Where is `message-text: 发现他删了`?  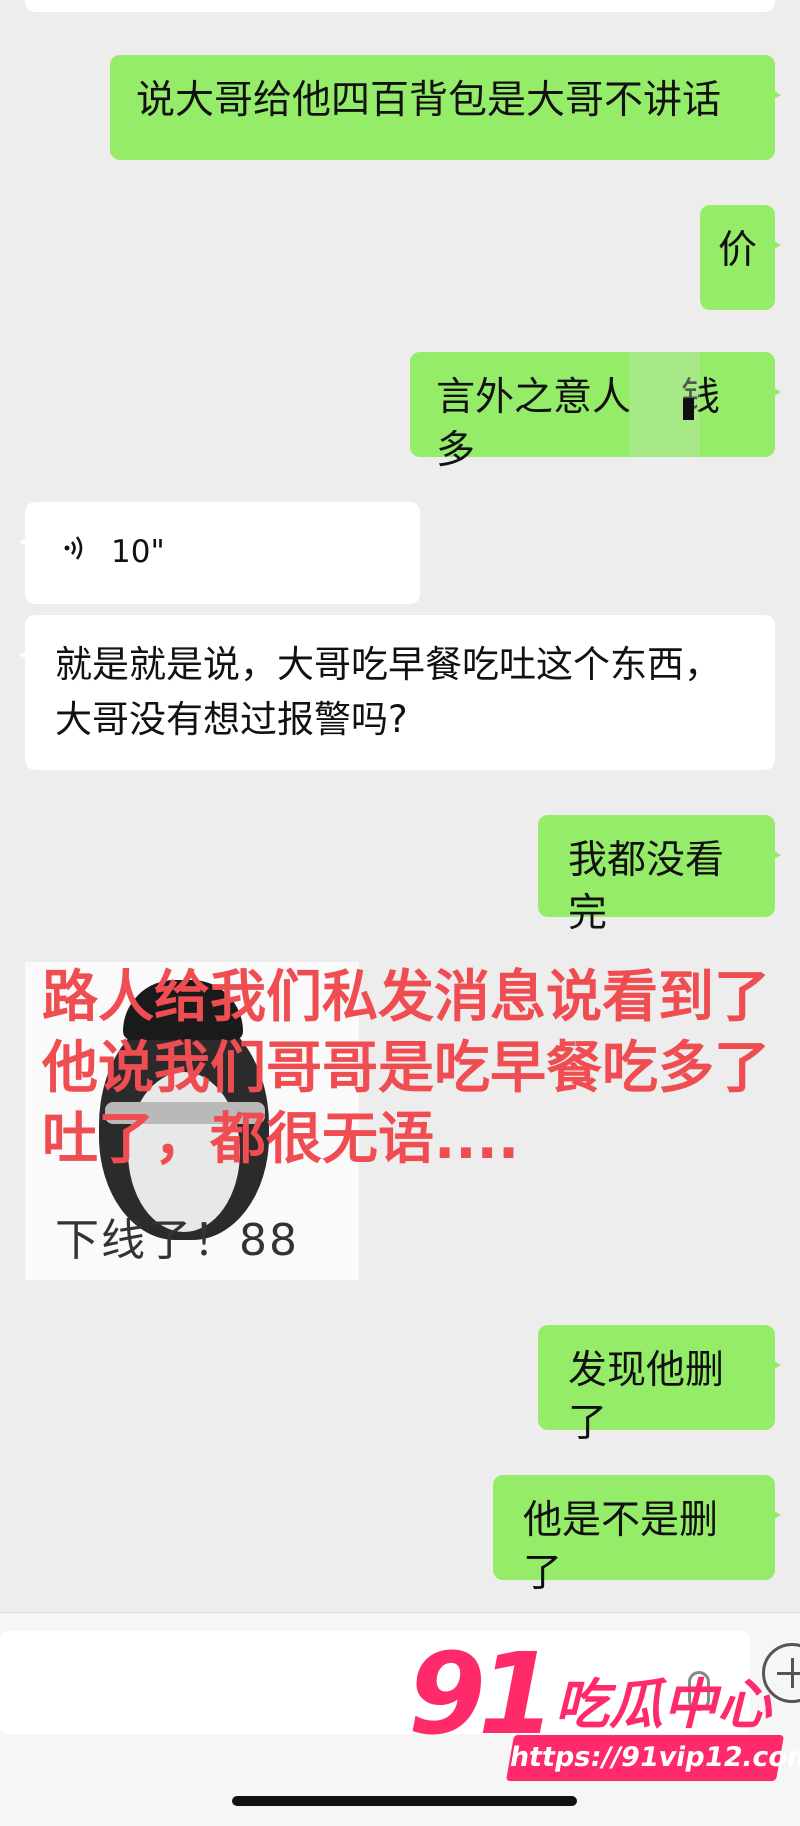
message-text: 发现他删了 is located at coordinates (646, 1397).